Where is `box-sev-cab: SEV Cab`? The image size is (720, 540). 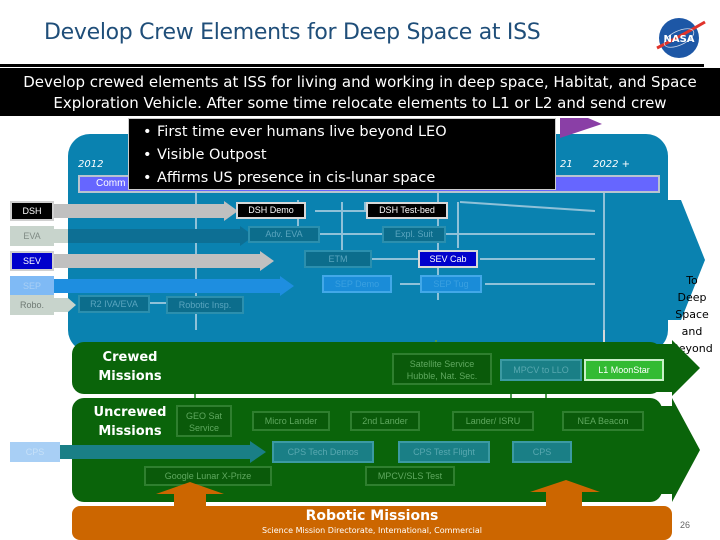
box-sev-cab: SEV Cab is located at coordinates (448, 259).